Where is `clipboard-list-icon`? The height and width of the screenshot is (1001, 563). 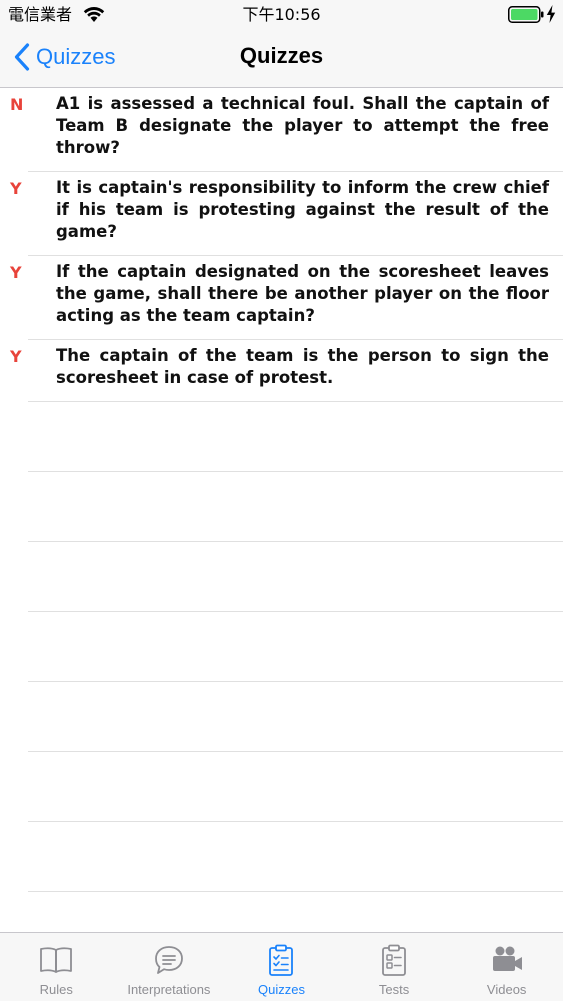
clipboard-list-icon is located at coordinates (394, 960).